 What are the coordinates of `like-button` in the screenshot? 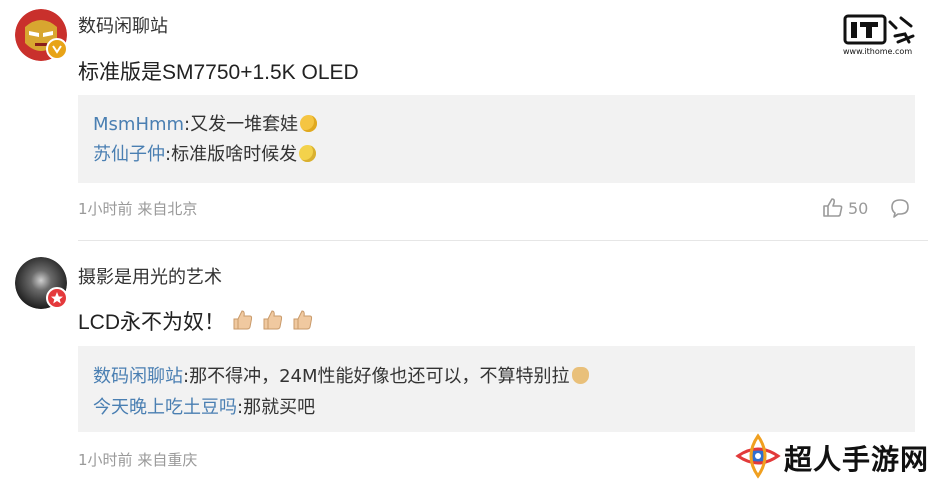 It's located at (833, 209).